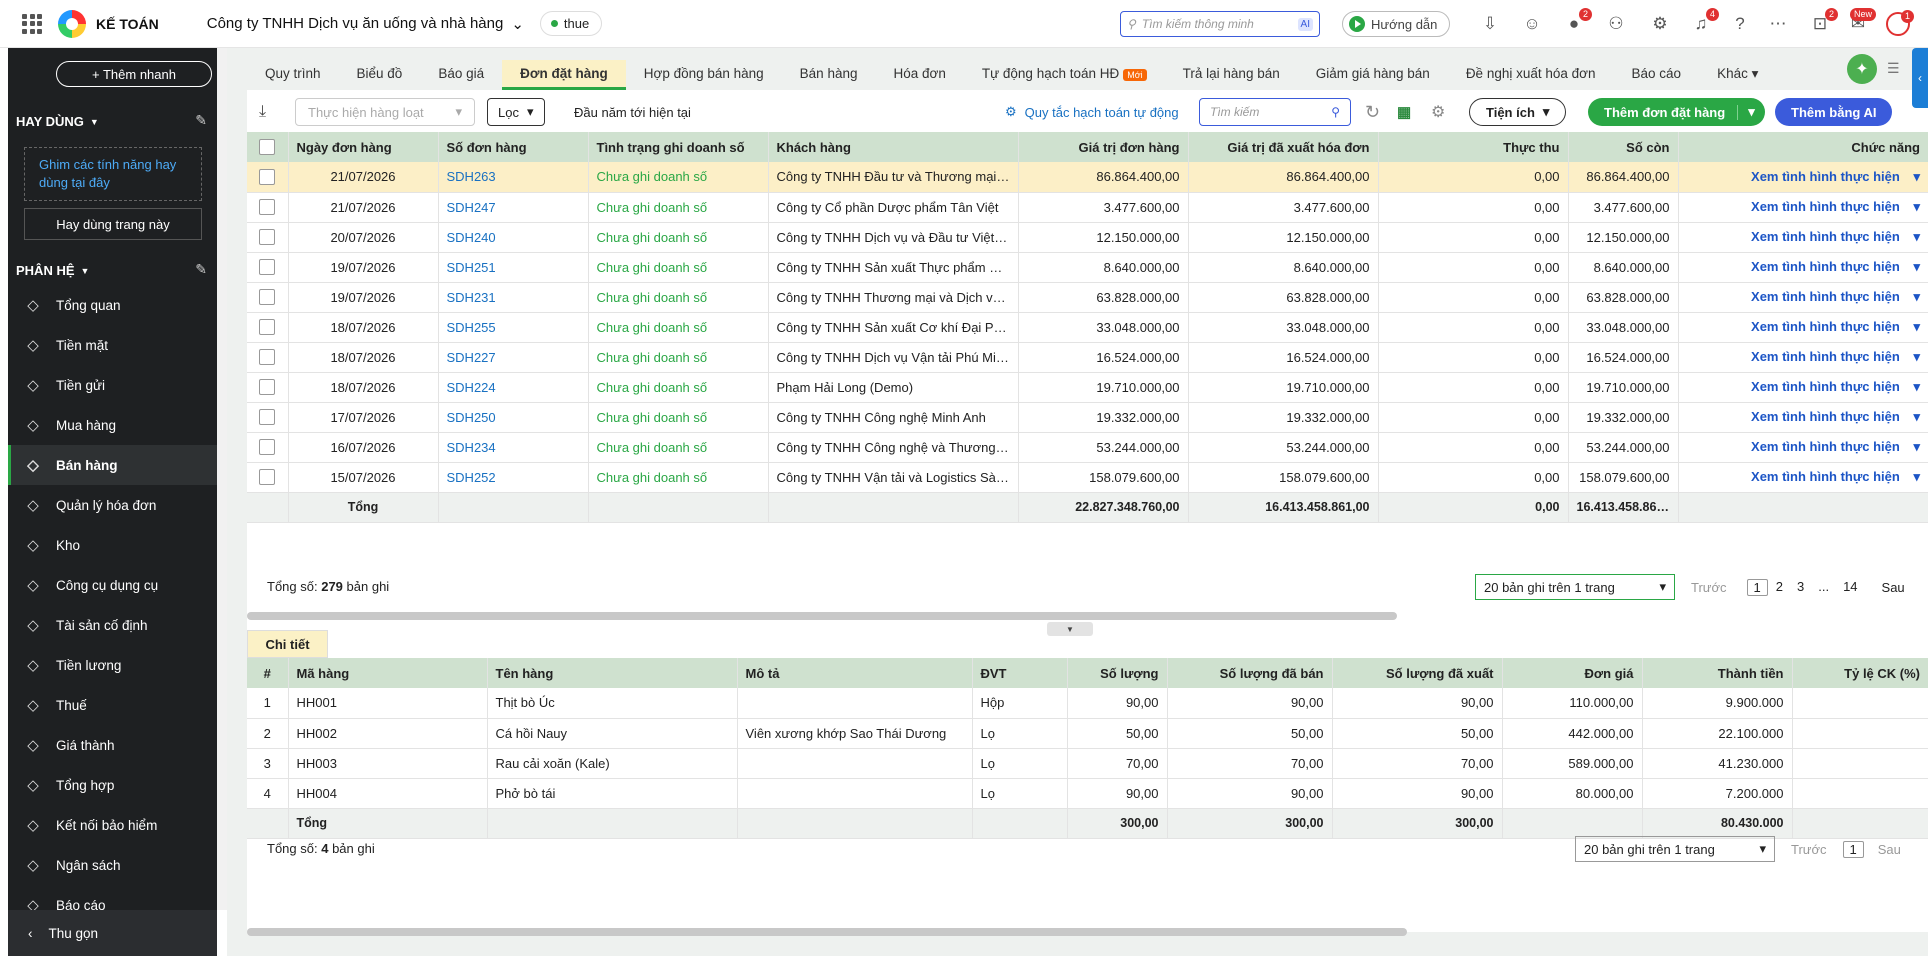  Describe the element at coordinates (516, 112) in the screenshot. I see `filter-button: Lọc ▾` at that location.